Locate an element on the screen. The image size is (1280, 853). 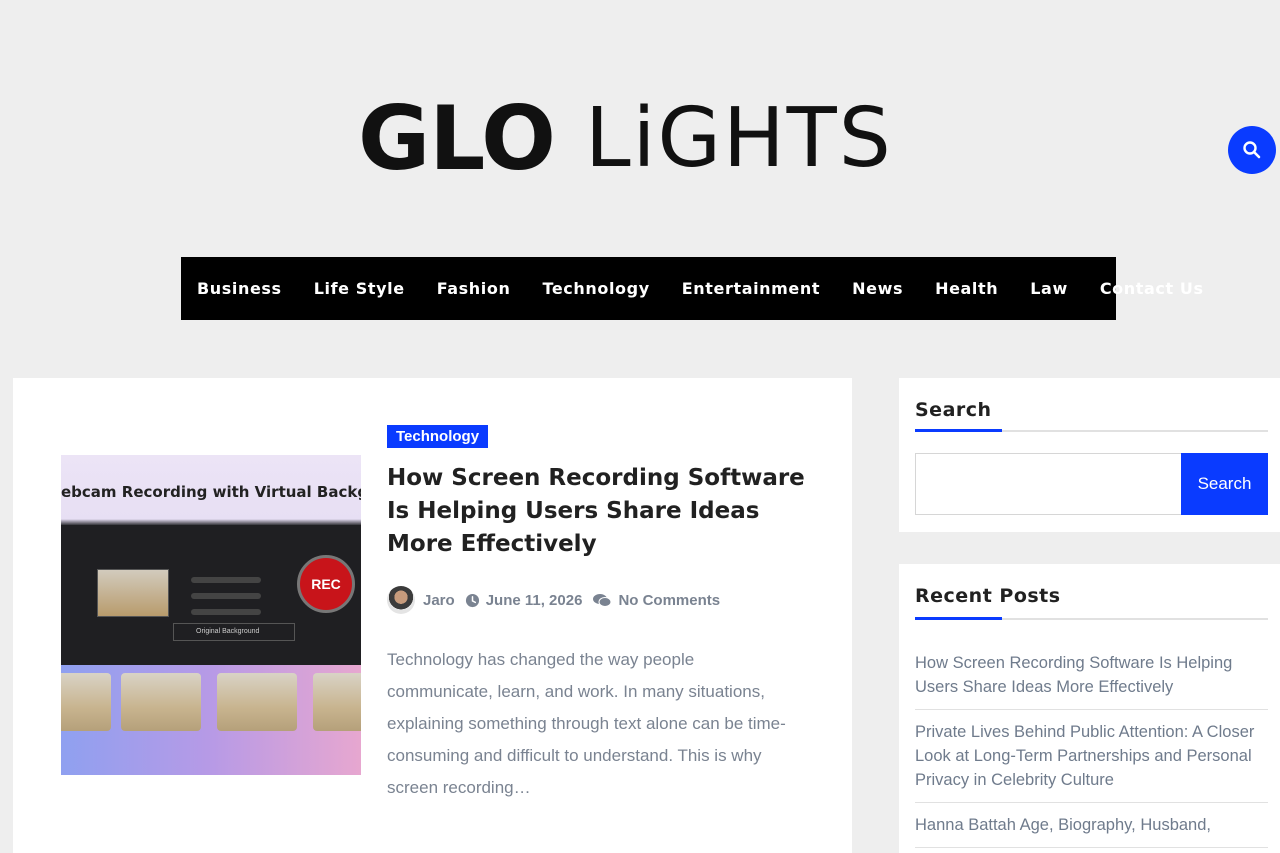
search-input is located at coordinates (1048, 484).